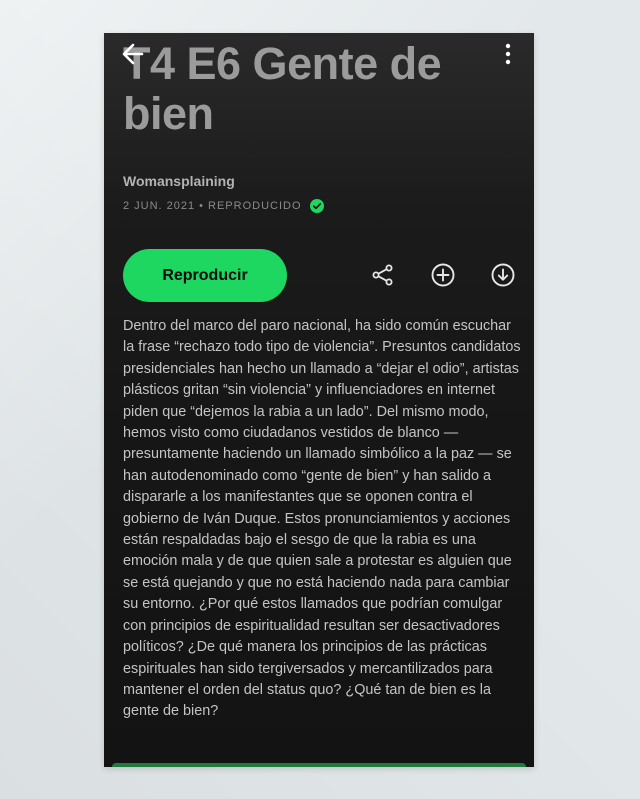 This screenshot has width=640, height=799. Describe the element at coordinates (443, 275) in the screenshot. I see `add-circle-icon` at that location.